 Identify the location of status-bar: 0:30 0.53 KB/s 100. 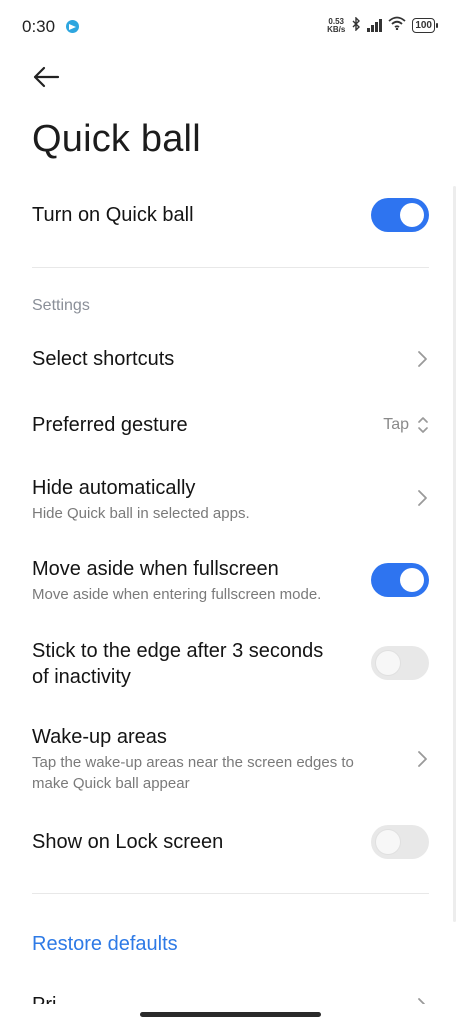
(230, 28).